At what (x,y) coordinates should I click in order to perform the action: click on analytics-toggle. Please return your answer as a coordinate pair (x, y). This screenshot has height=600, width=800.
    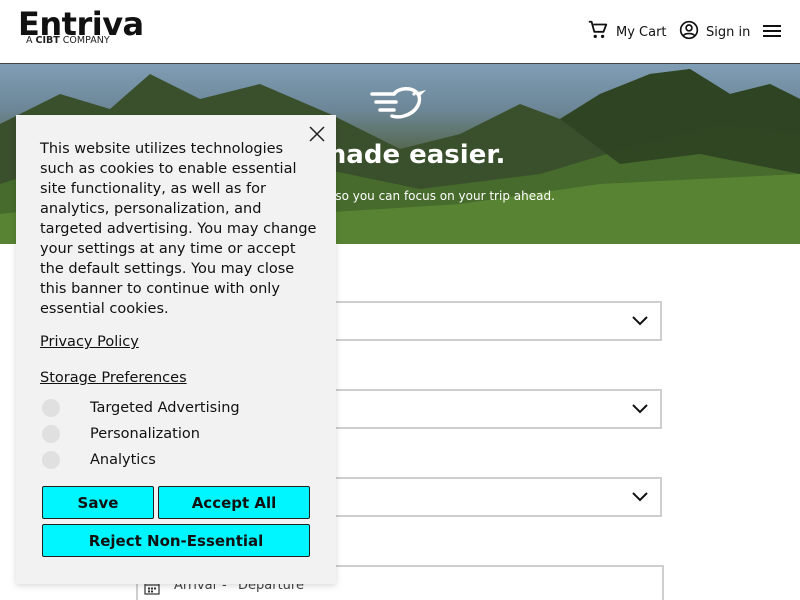
    Looking at the image, I should click on (59, 460).